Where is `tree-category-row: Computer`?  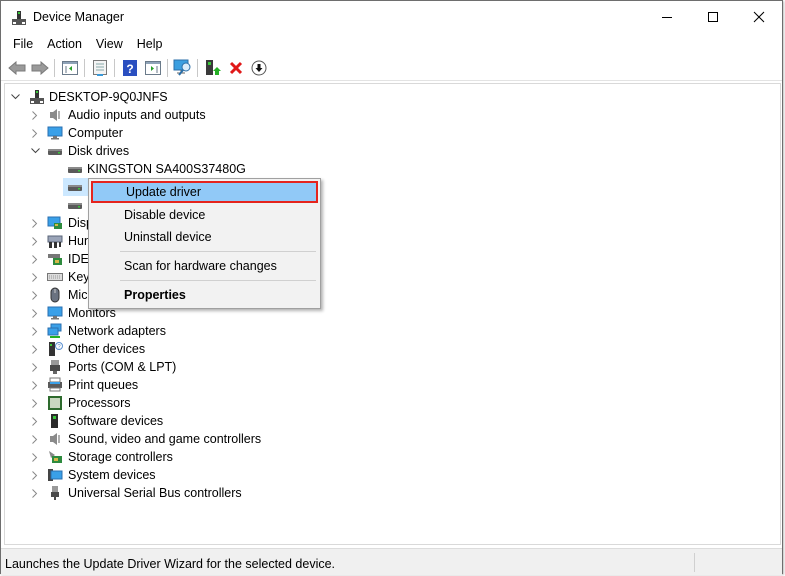 tree-category-row: Computer is located at coordinates (255, 133).